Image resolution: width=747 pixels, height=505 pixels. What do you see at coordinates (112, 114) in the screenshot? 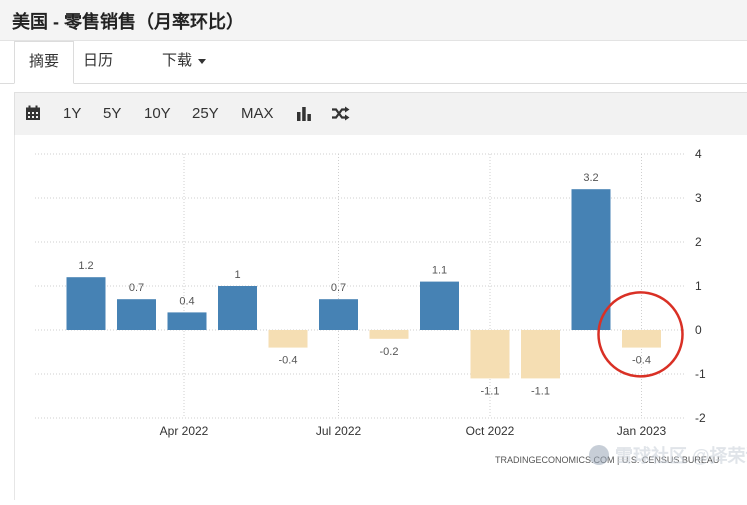
I see `range-5y-button: 5Y` at bounding box center [112, 114].